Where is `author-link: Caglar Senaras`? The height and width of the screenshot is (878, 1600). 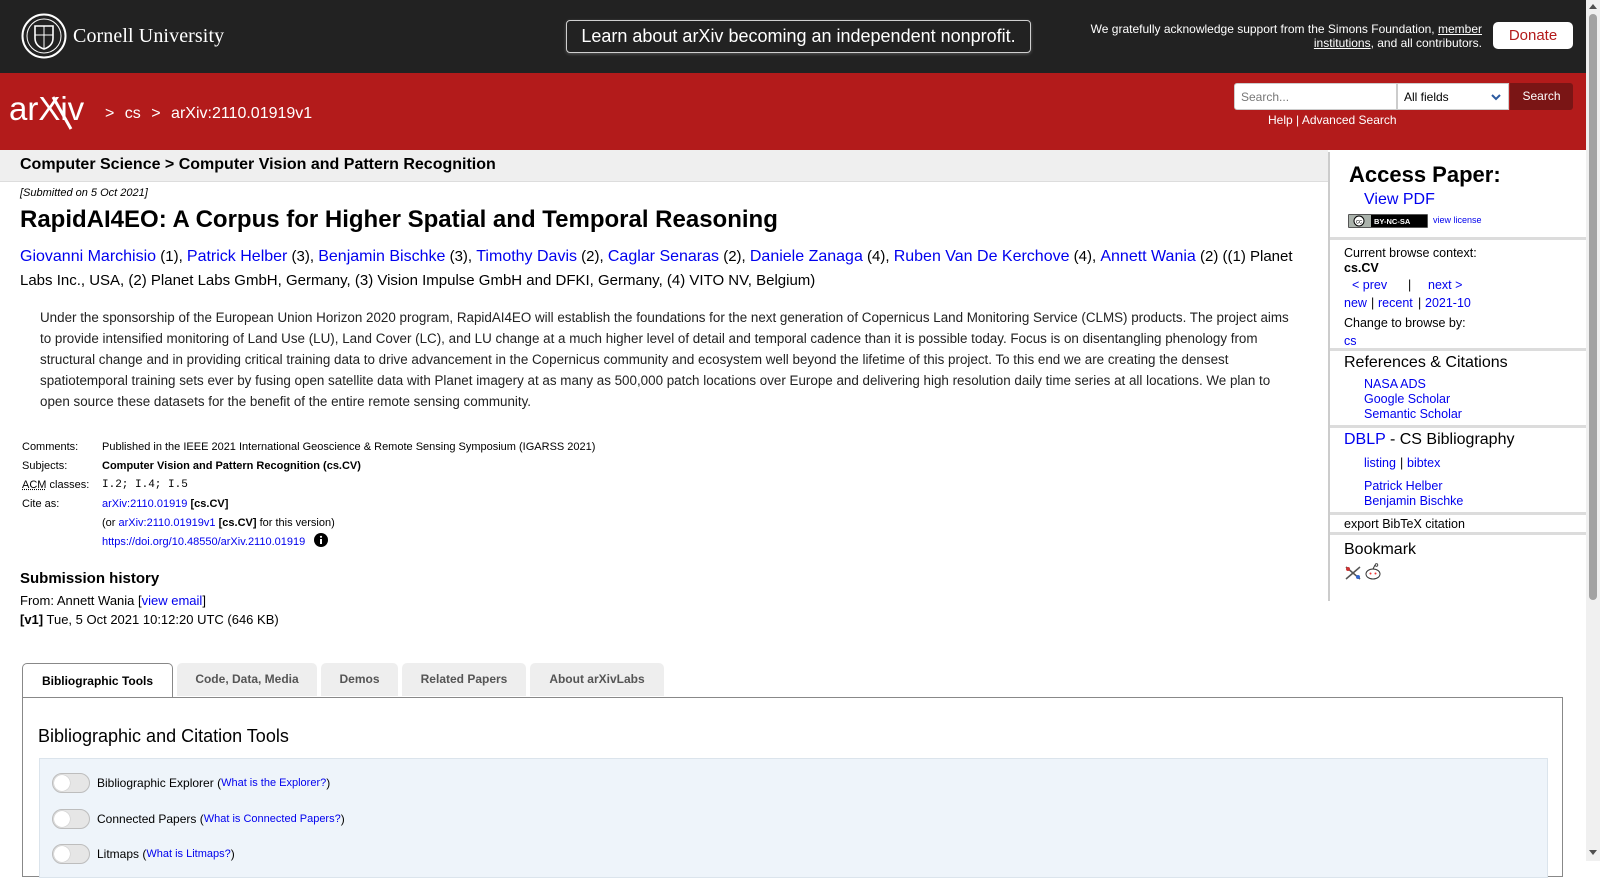 author-link: Caglar Senaras is located at coordinates (663, 256).